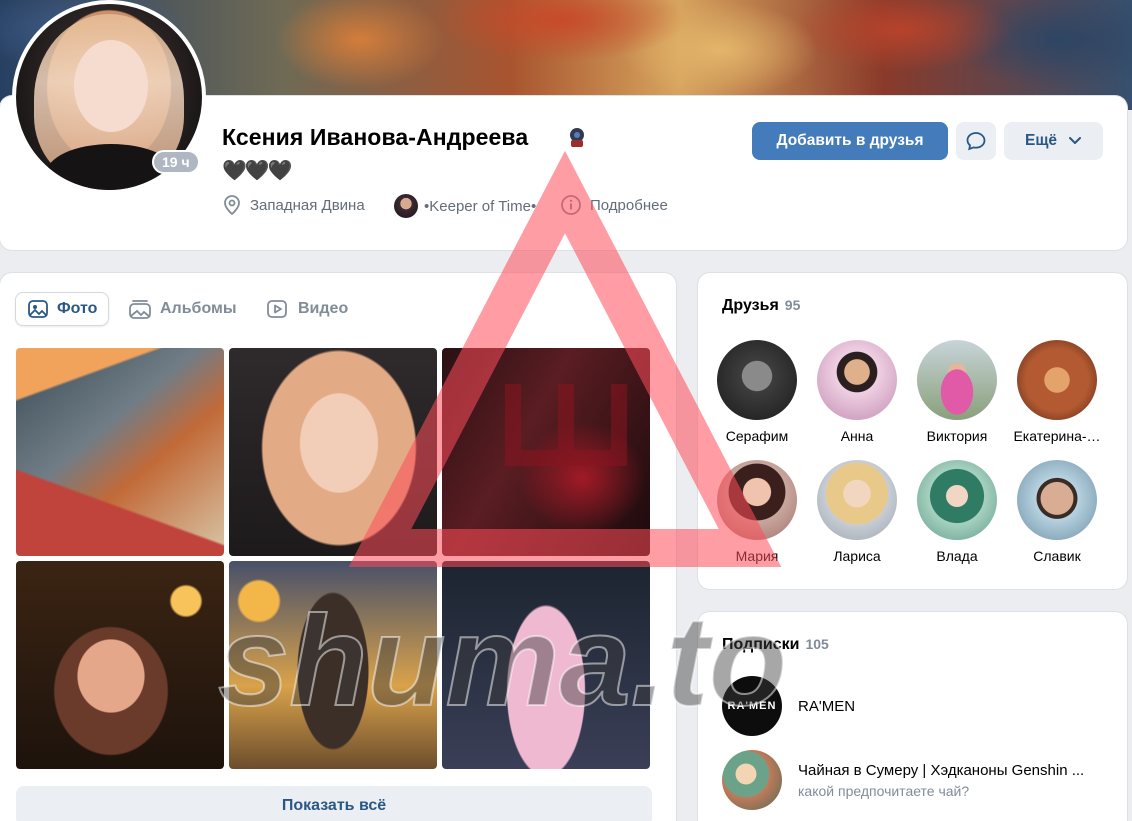  I want to click on subscription-name: RA'MEN, so click(827, 706).